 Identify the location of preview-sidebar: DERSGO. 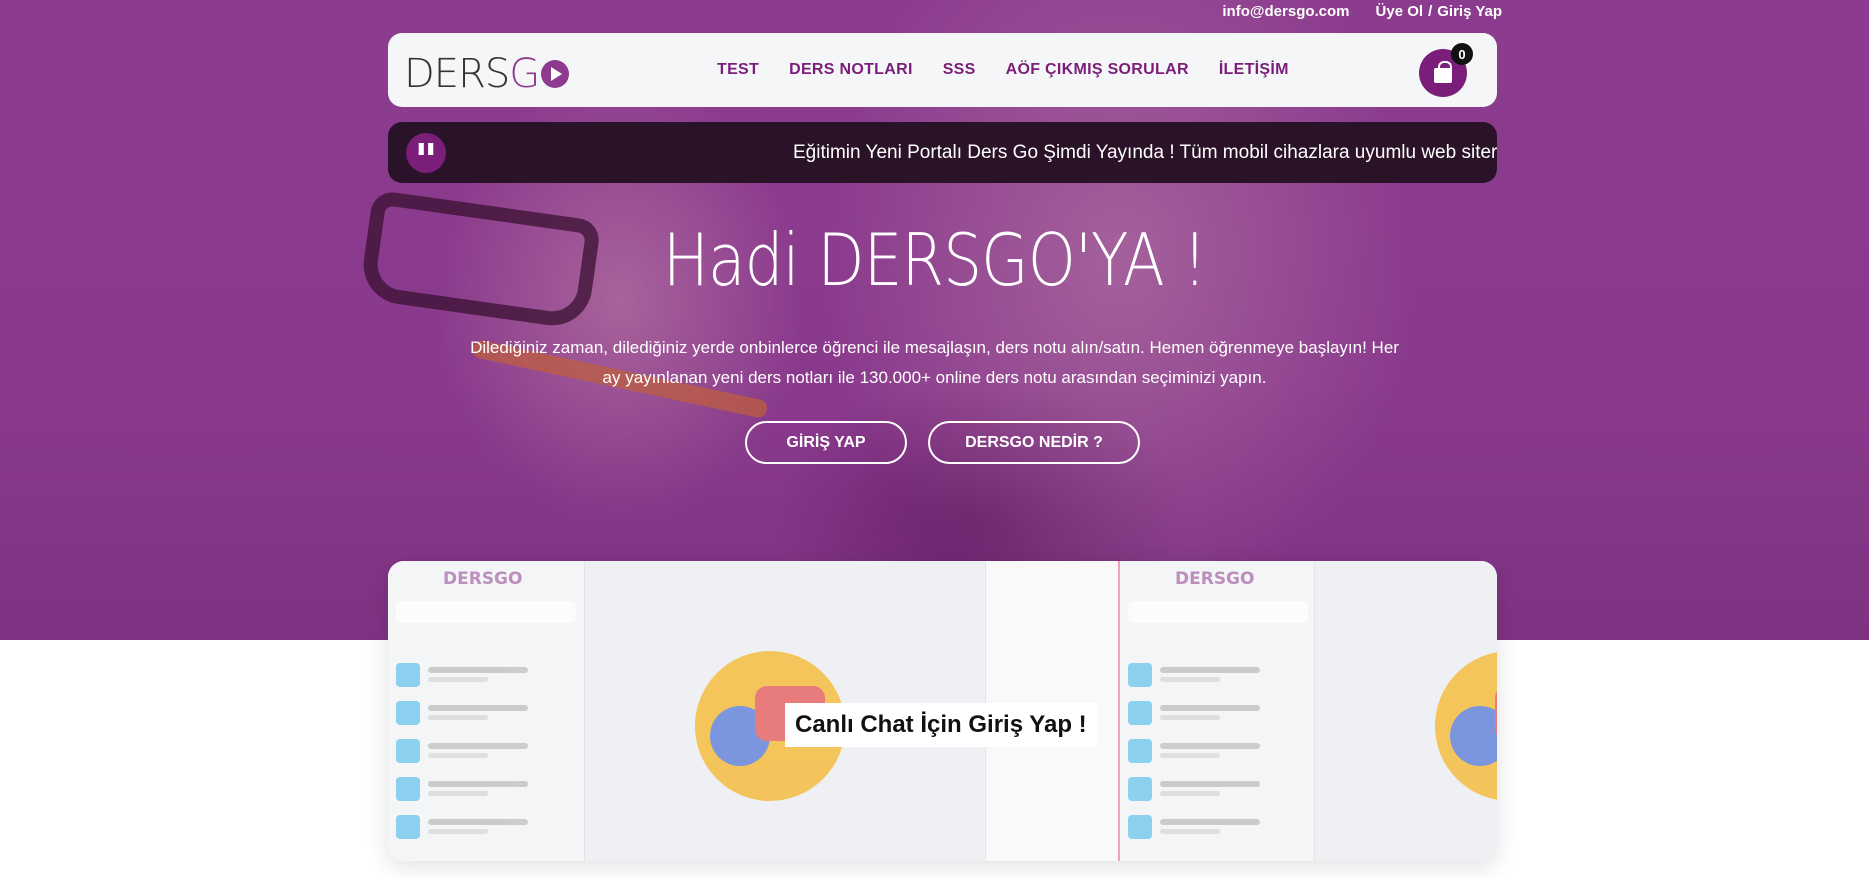
(486, 711).